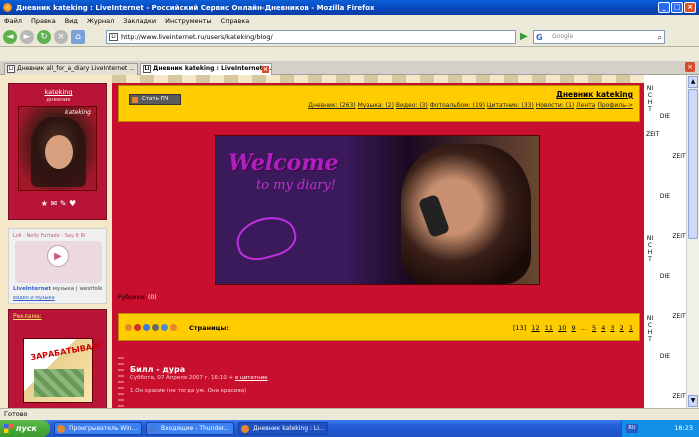 The height and width of the screenshot is (437, 699). Describe the element at coordinates (331, 105) in the screenshot. I see `nav-diary: Дневник: (263)` at that location.